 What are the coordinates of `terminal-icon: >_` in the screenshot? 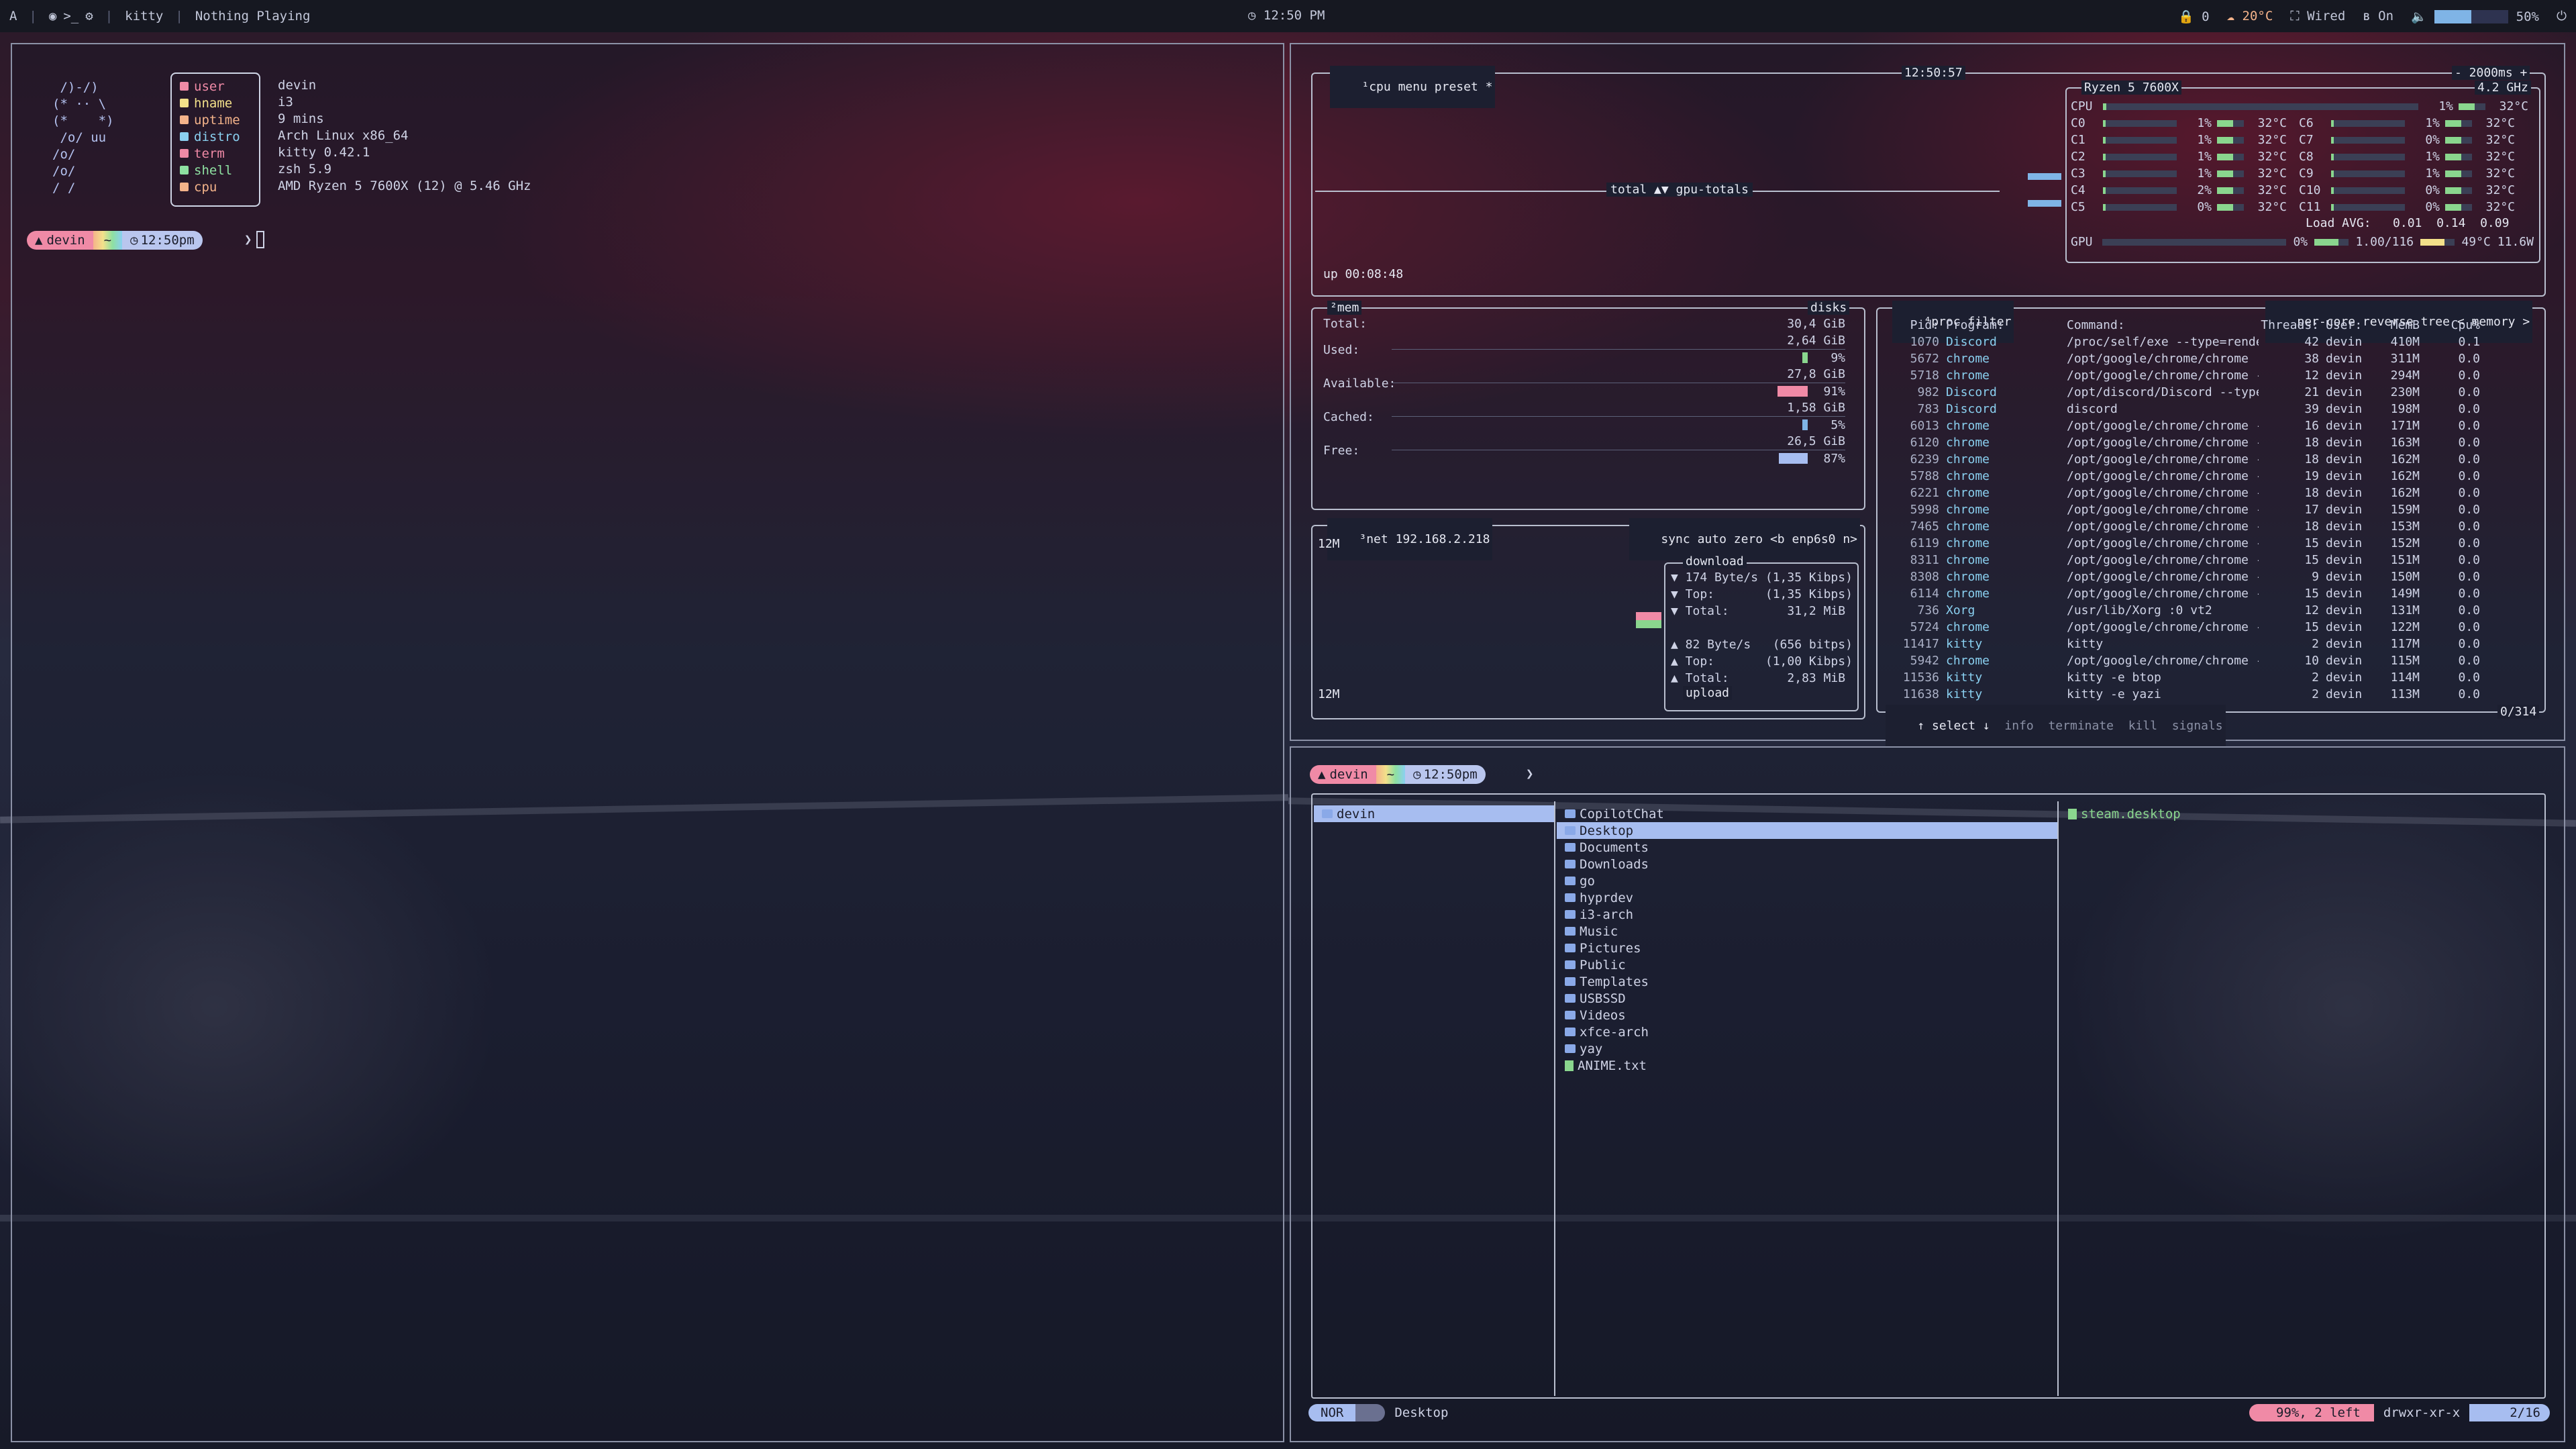 It's located at (71, 16).